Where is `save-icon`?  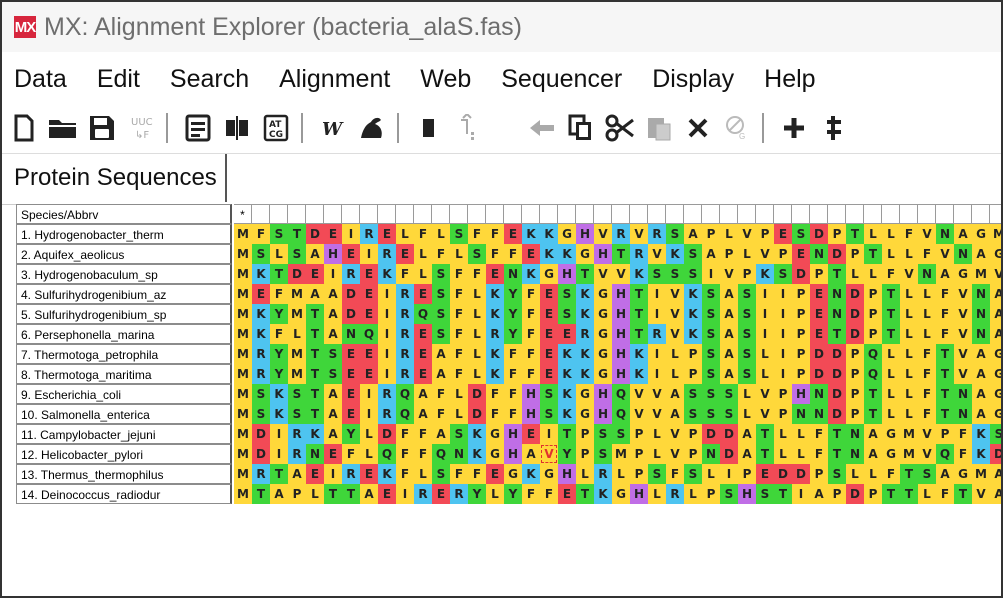
save-icon is located at coordinates (102, 128).